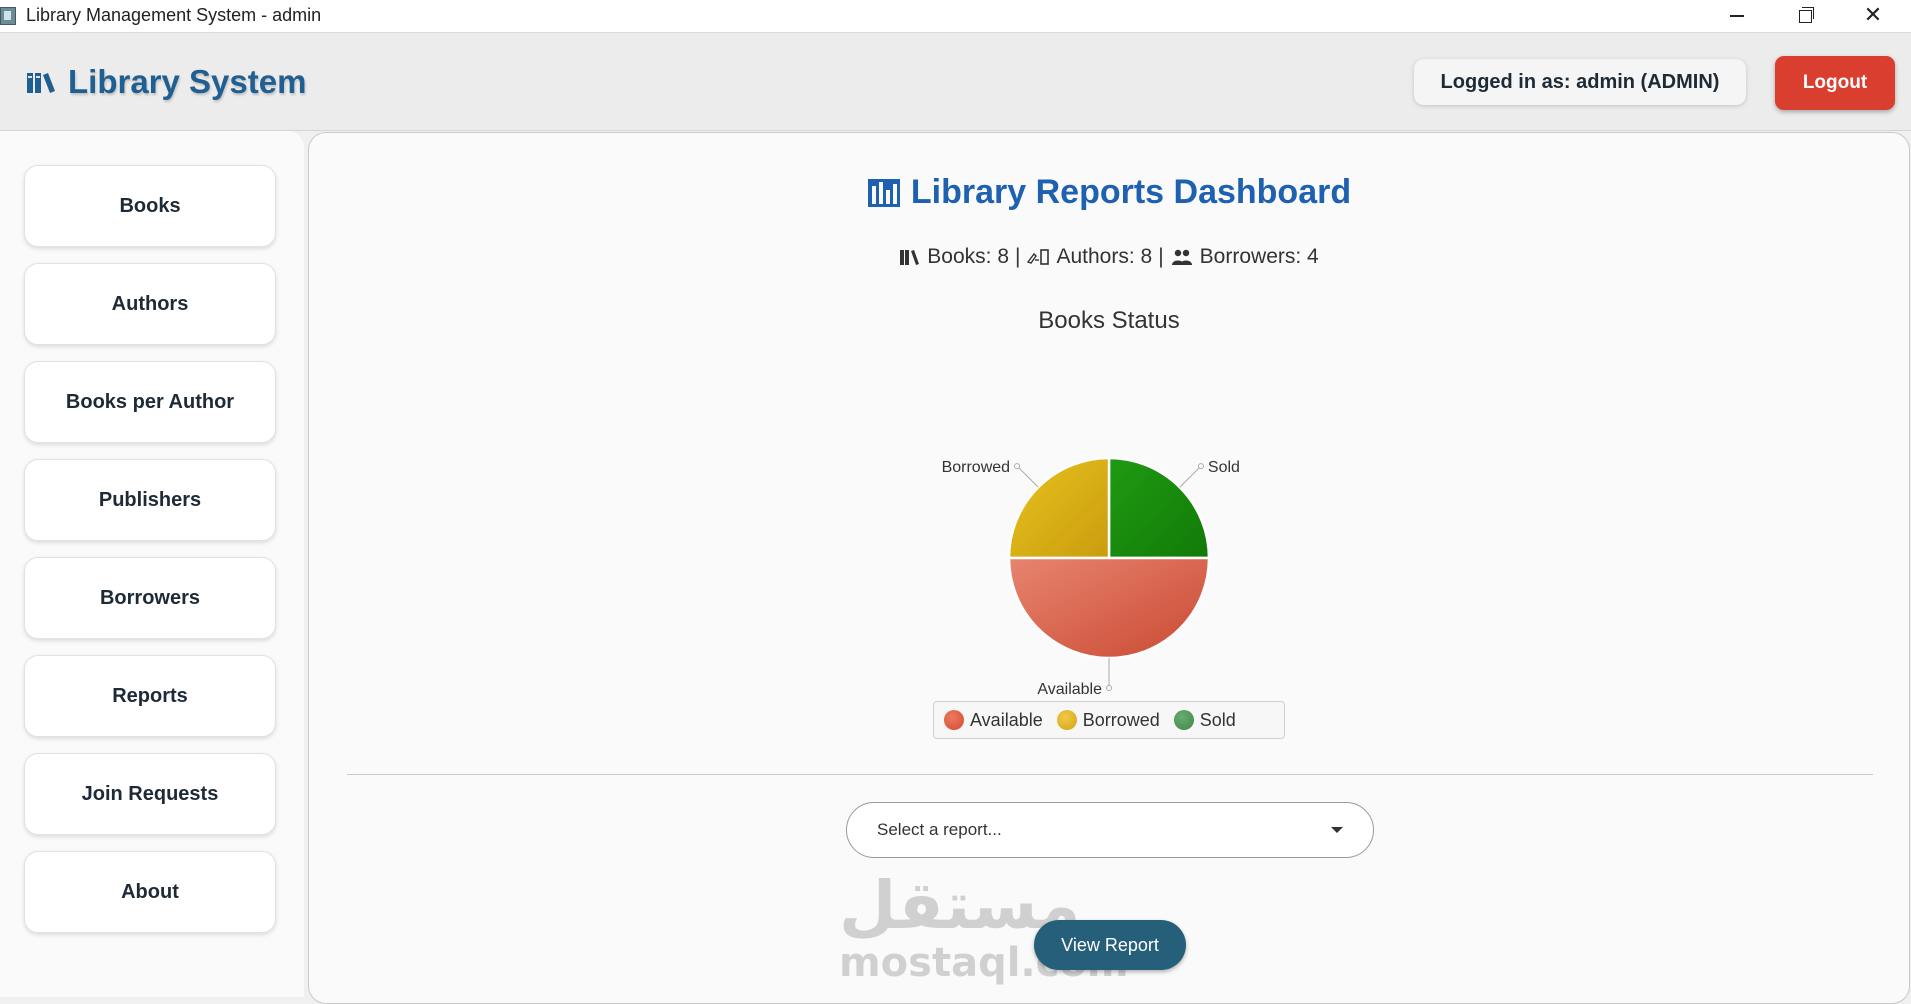  I want to click on chart-legend: Available Borrowed Sold, so click(1109, 720).